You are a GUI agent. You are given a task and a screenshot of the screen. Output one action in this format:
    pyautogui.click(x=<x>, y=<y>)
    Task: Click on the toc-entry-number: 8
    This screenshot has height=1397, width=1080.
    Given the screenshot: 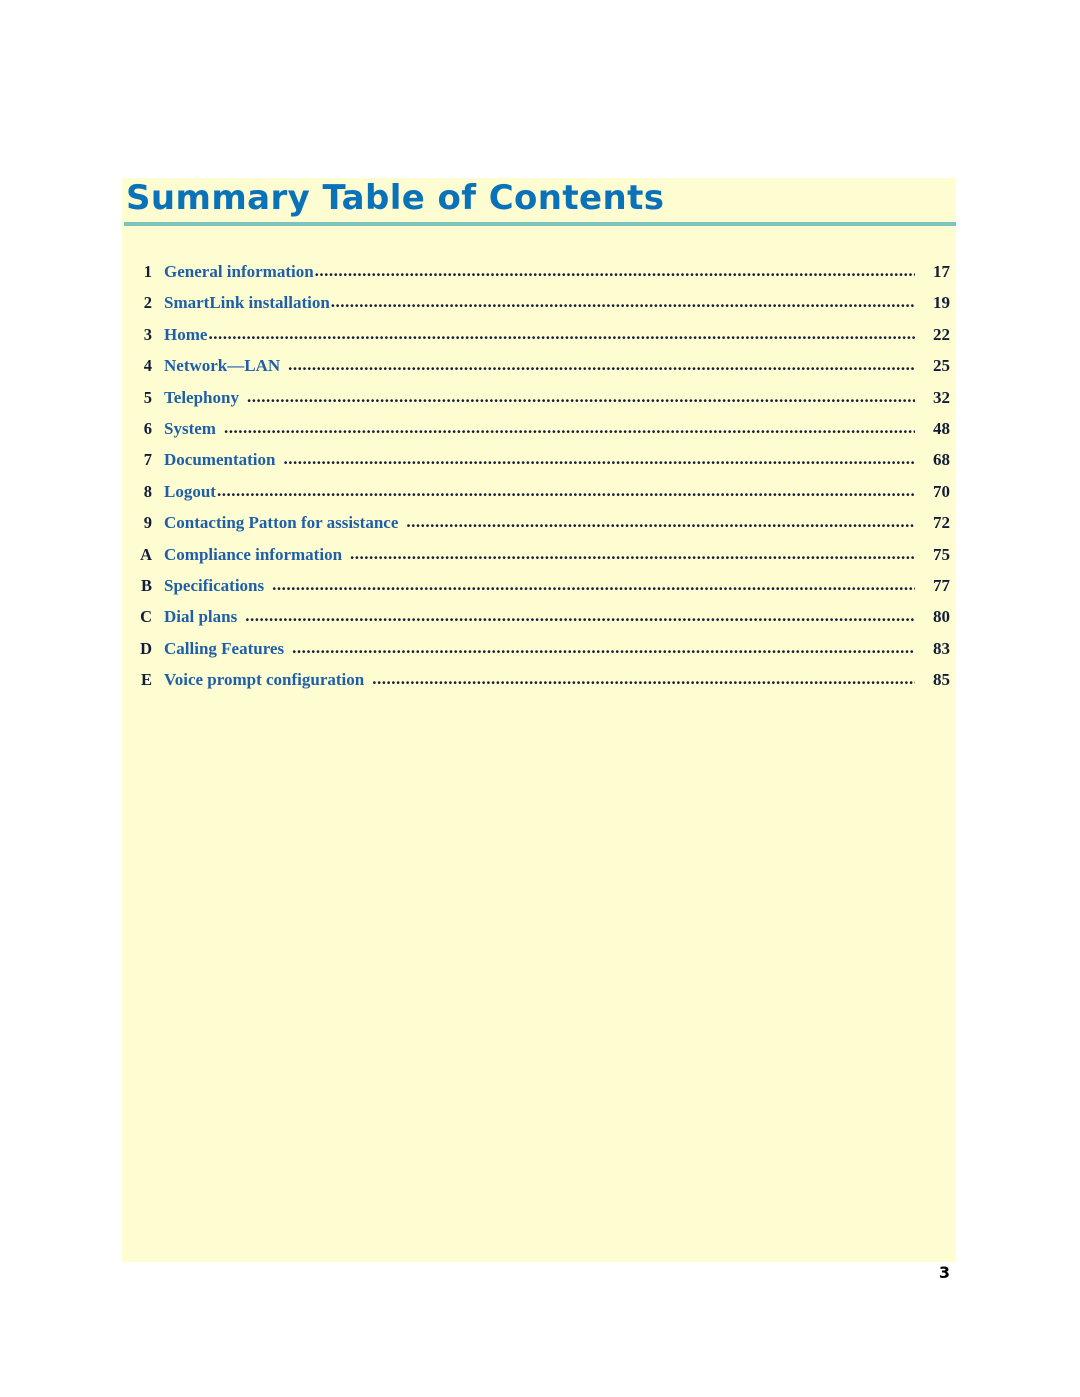 What is the action you would take?
    pyautogui.click(x=147, y=491)
    